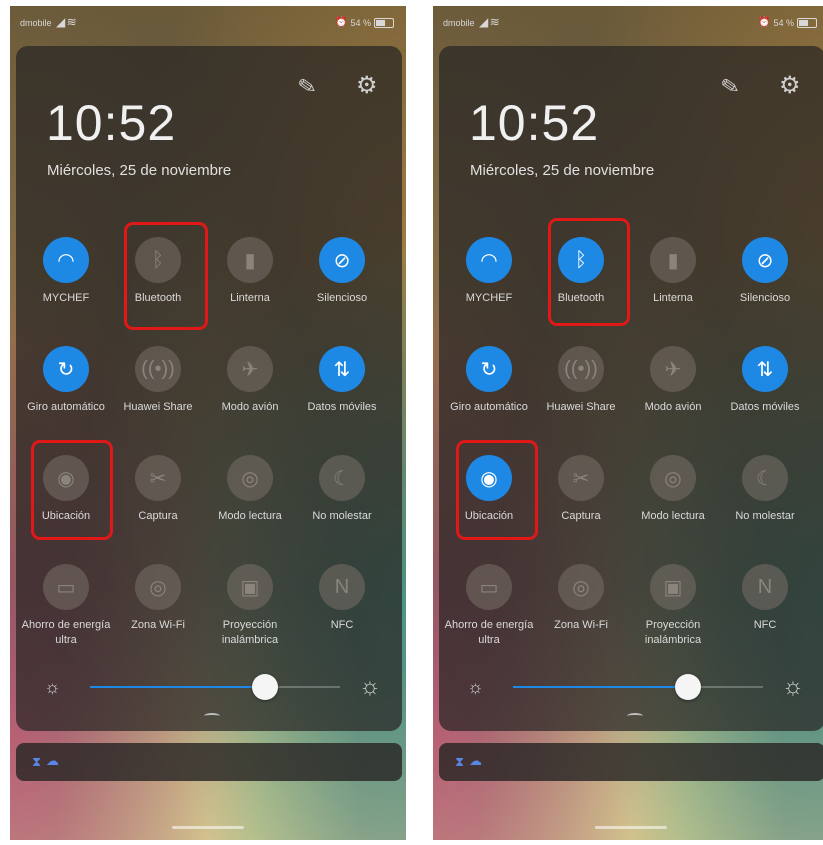 The width and height of the screenshot is (823, 845). Describe the element at coordinates (581, 298) in the screenshot. I see `tile-label: Bluetooth` at that location.